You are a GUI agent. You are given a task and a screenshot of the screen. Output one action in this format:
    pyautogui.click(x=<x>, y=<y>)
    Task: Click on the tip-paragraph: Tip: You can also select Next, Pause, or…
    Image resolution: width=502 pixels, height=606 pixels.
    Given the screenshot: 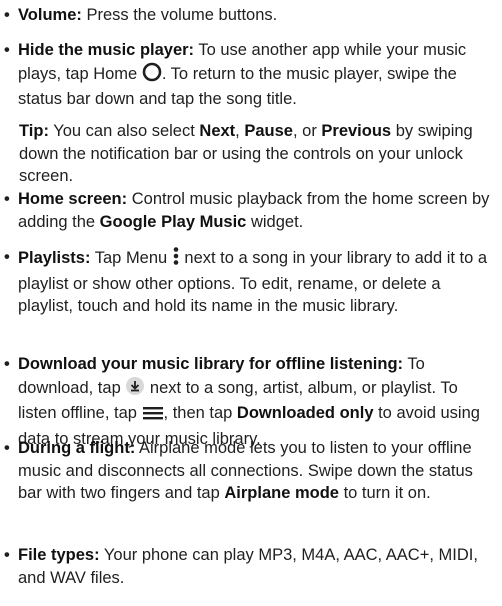 What is the action you would take?
    pyautogui.click(x=257, y=154)
    